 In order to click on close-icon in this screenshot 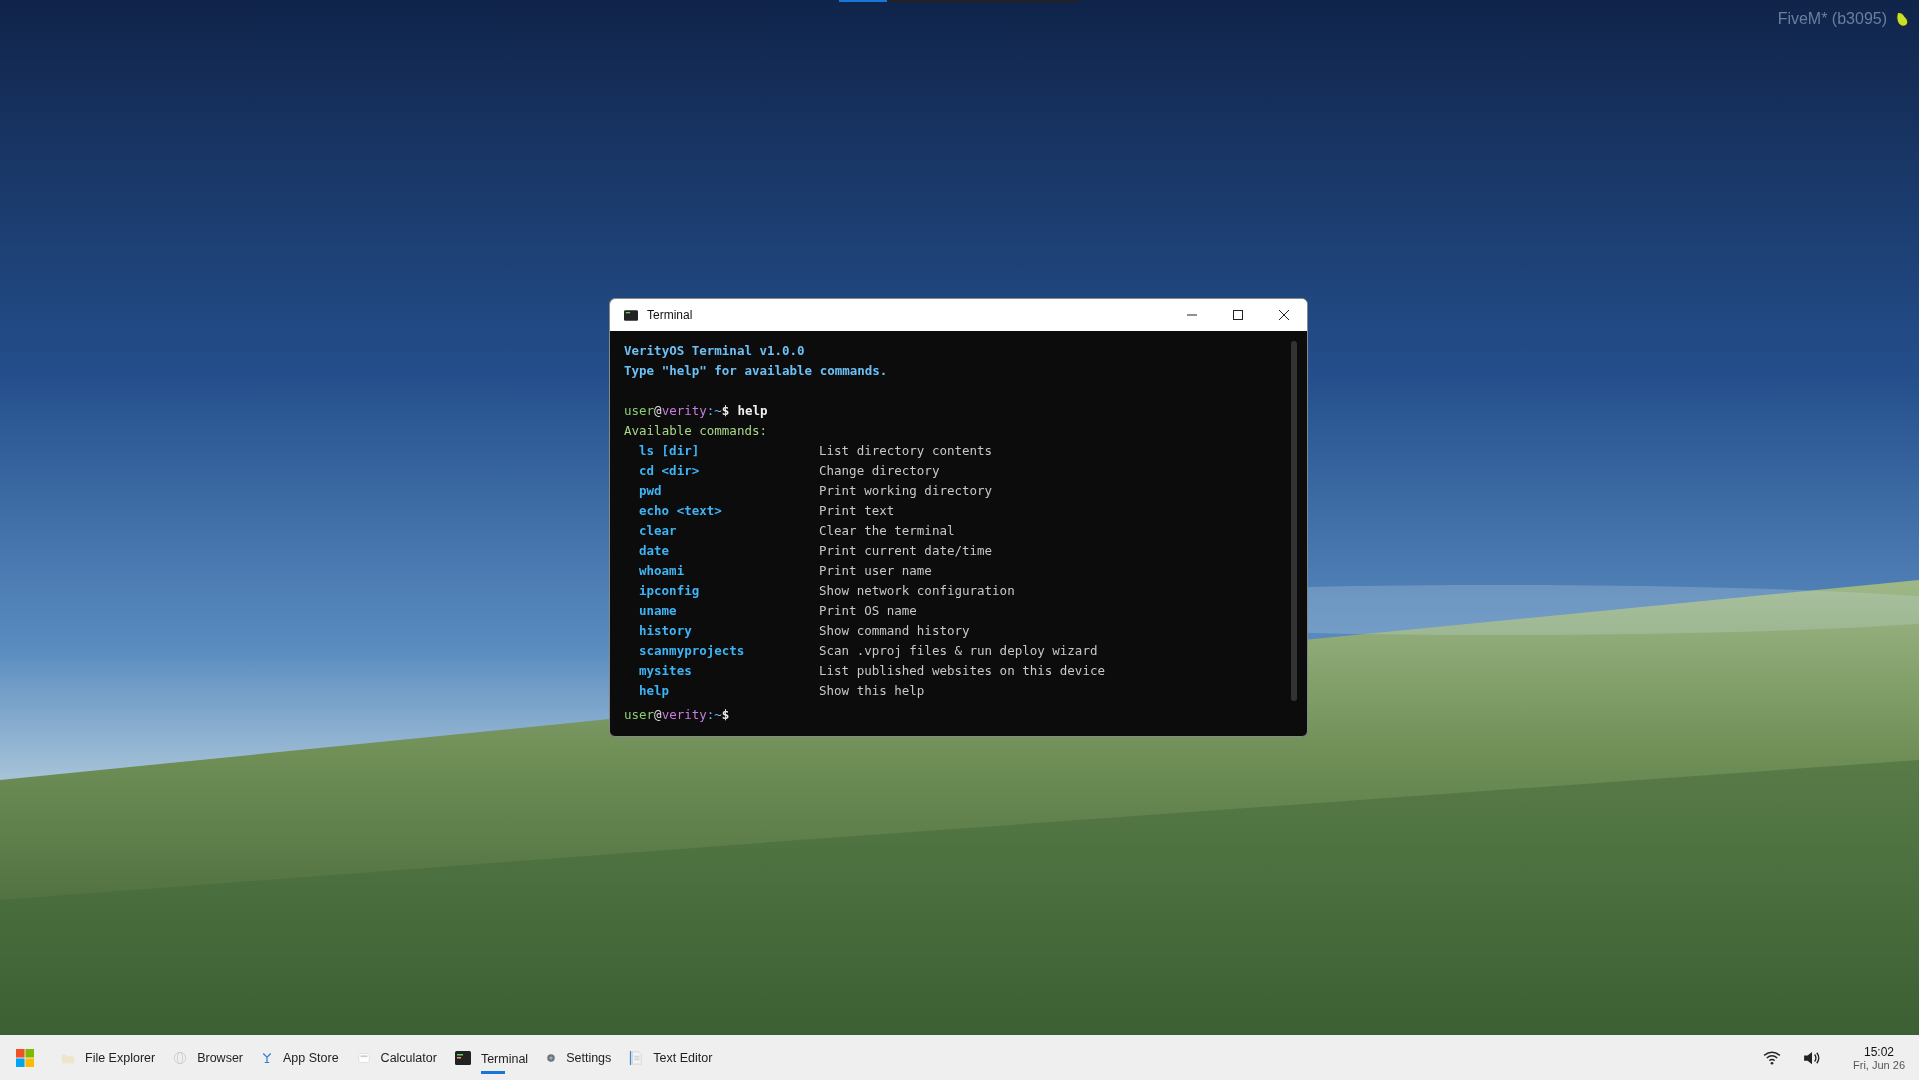, I will do `click(1284, 315)`.